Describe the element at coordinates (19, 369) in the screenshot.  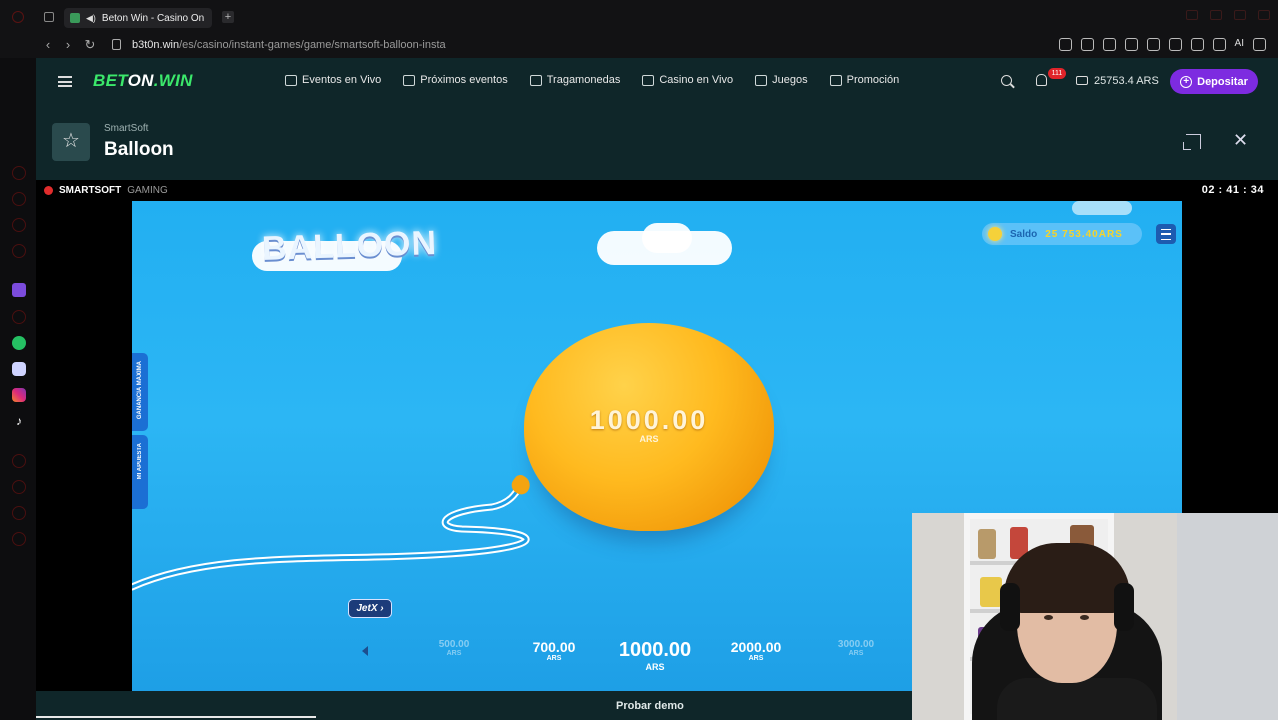
I see `discord-icon` at that location.